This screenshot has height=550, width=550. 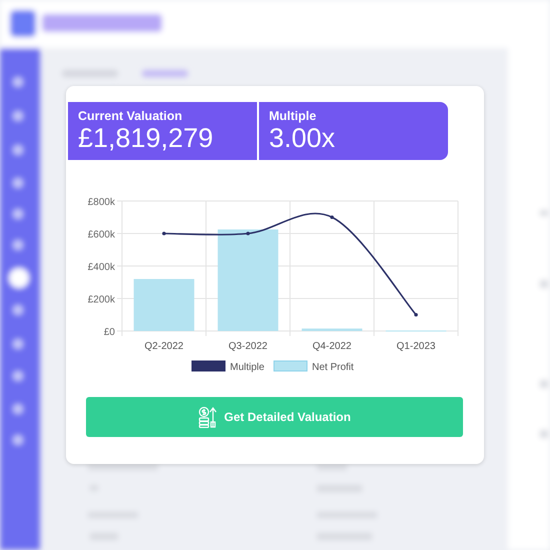 What do you see at coordinates (332, 346) in the screenshot?
I see `x-axis-label: Q4-2022` at bounding box center [332, 346].